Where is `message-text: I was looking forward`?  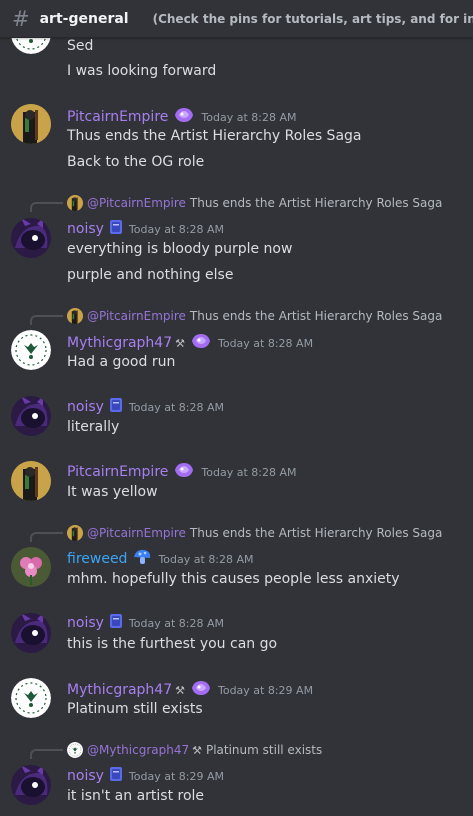 message-text: I was looking forward is located at coordinates (142, 71).